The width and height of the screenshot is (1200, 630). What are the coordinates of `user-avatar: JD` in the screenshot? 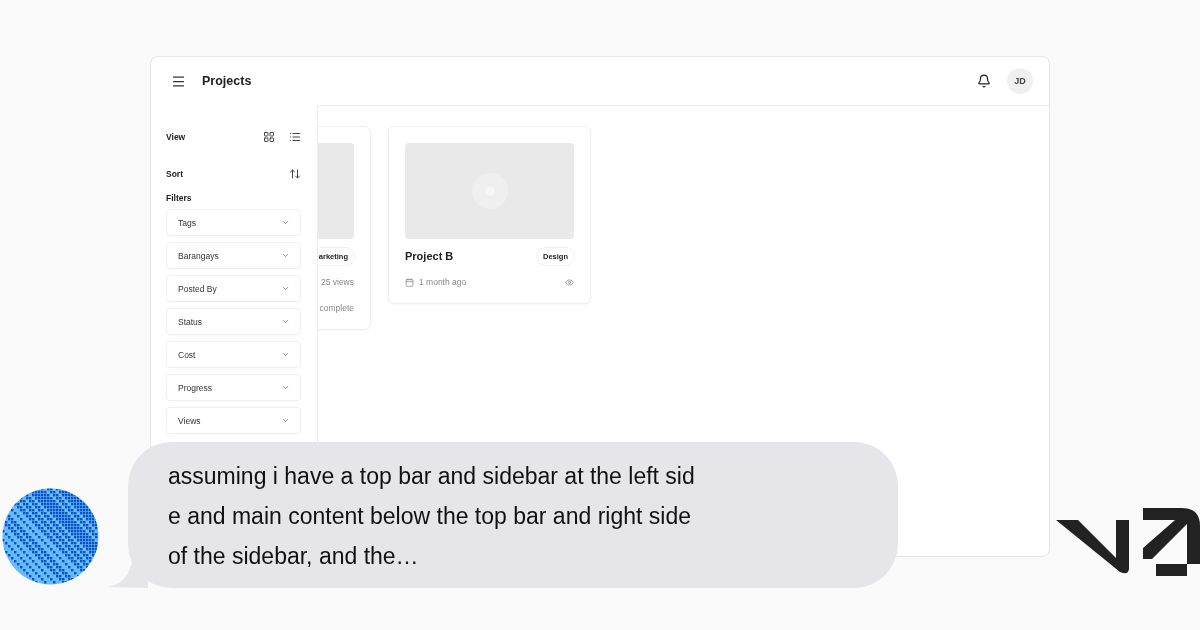 It's located at (1020, 81).